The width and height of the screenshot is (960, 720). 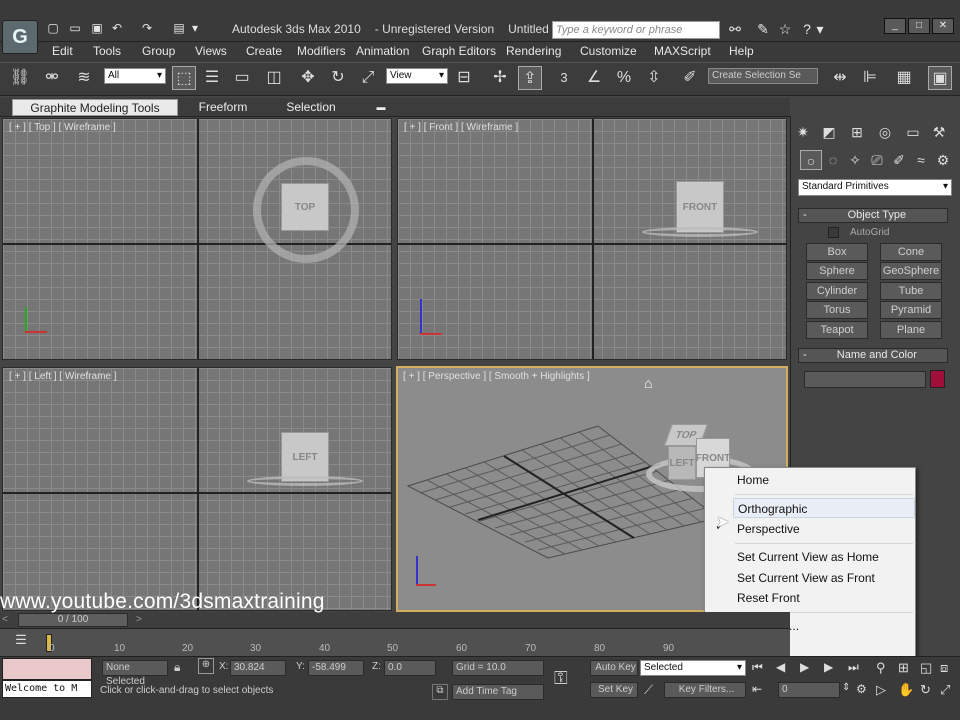 I want to click on time-slider-next-icon: >, so click(x=139, y=619).